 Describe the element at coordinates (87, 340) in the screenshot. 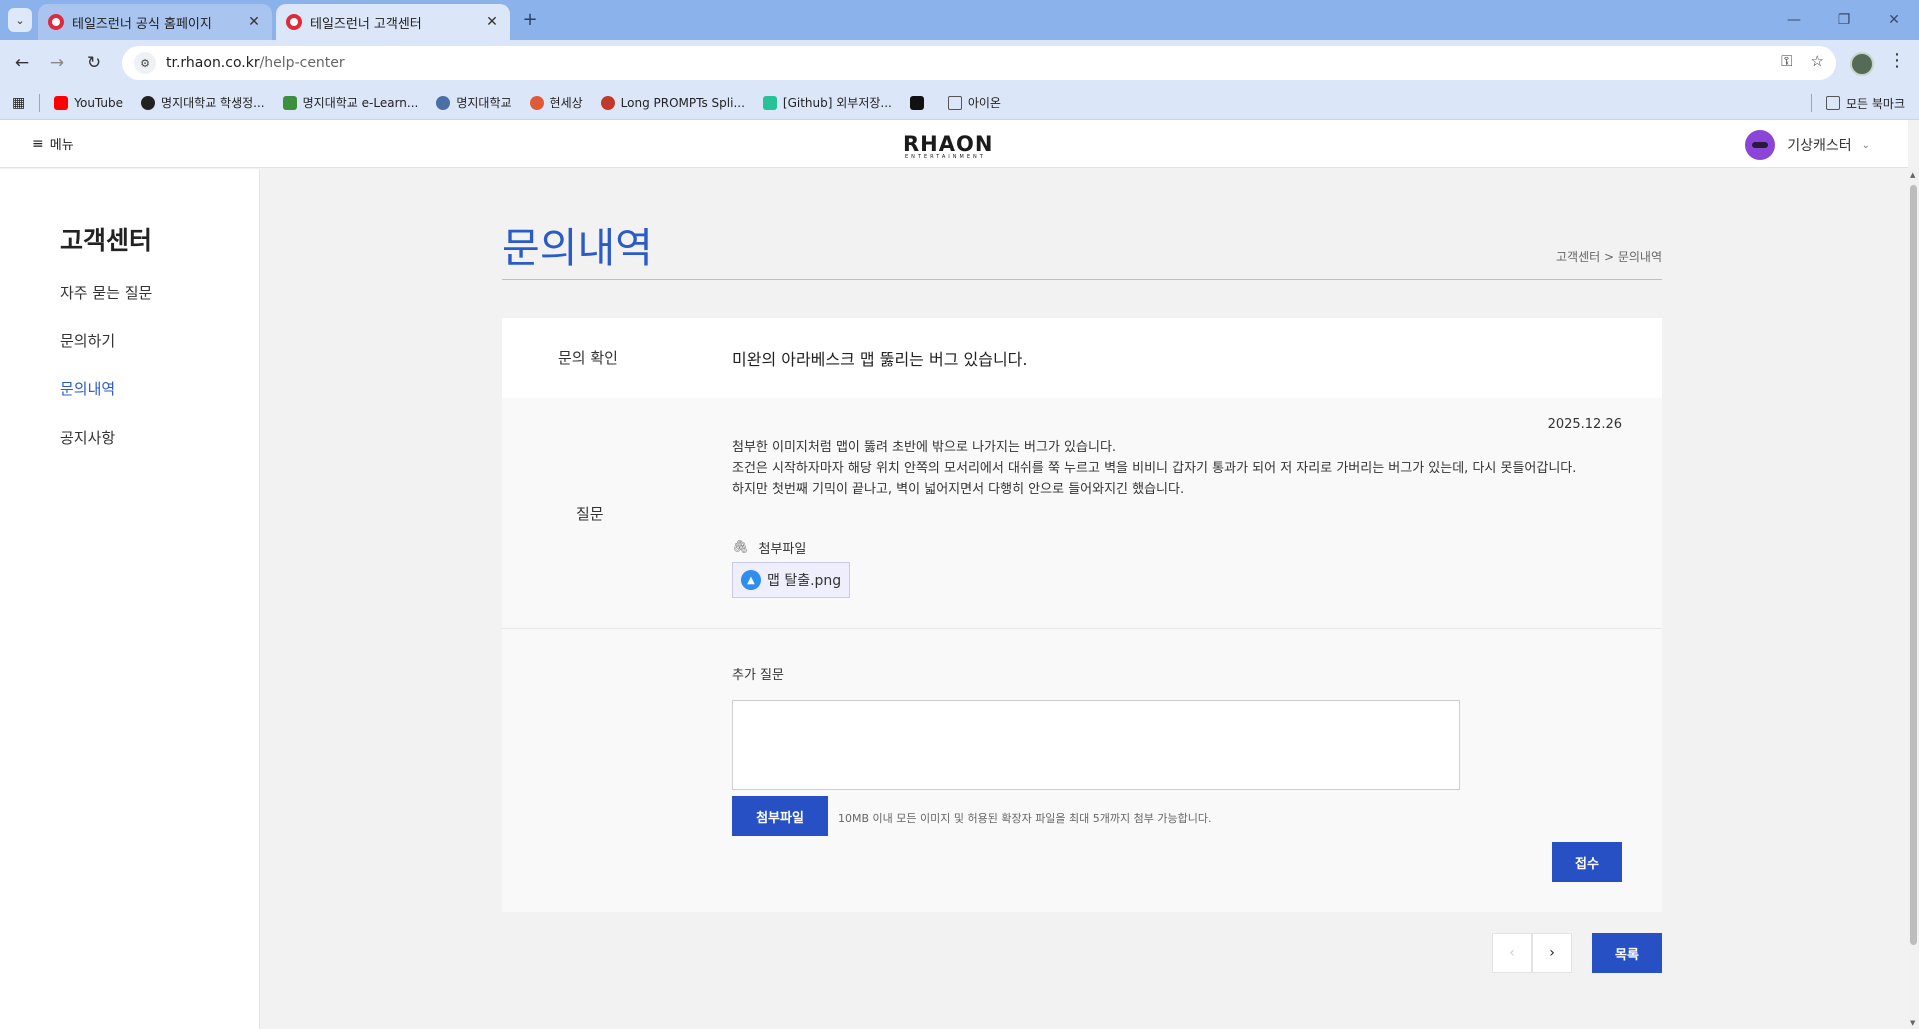

I see `sidebar-item-inquire: 문의하기` at that location.